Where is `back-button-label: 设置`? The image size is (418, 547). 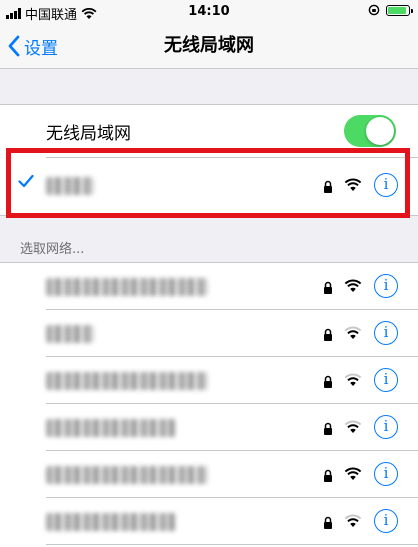
back-button-label: 设置 is located at coordinates (41, 48).